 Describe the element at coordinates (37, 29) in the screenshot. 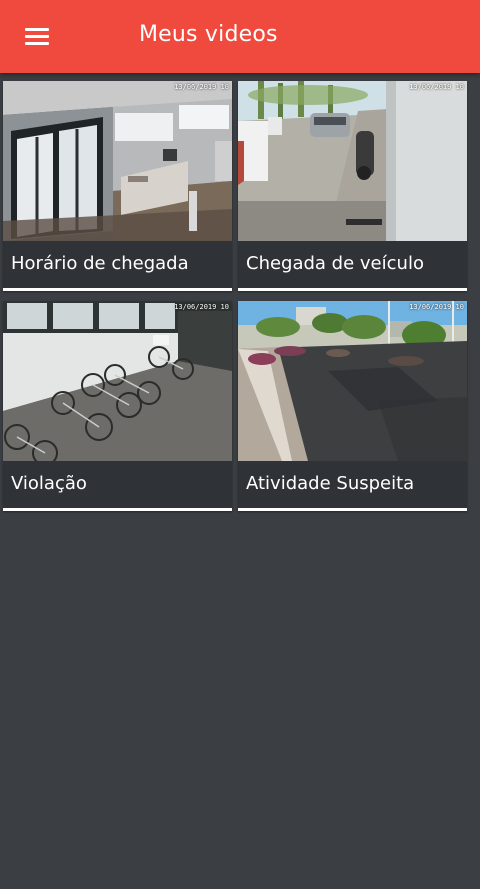

I see `hamburger-menu-icon` at that location.